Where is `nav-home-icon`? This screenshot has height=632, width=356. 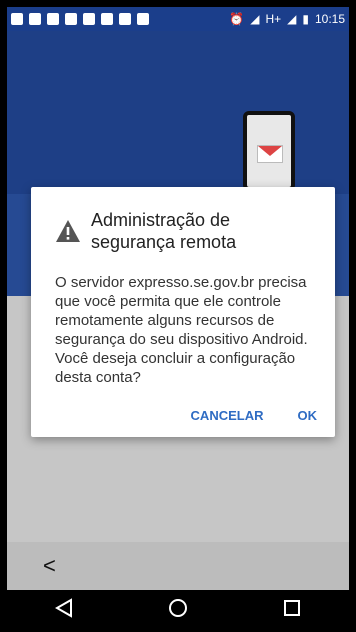 nav-home-icon is located at coordinates (178, 608).